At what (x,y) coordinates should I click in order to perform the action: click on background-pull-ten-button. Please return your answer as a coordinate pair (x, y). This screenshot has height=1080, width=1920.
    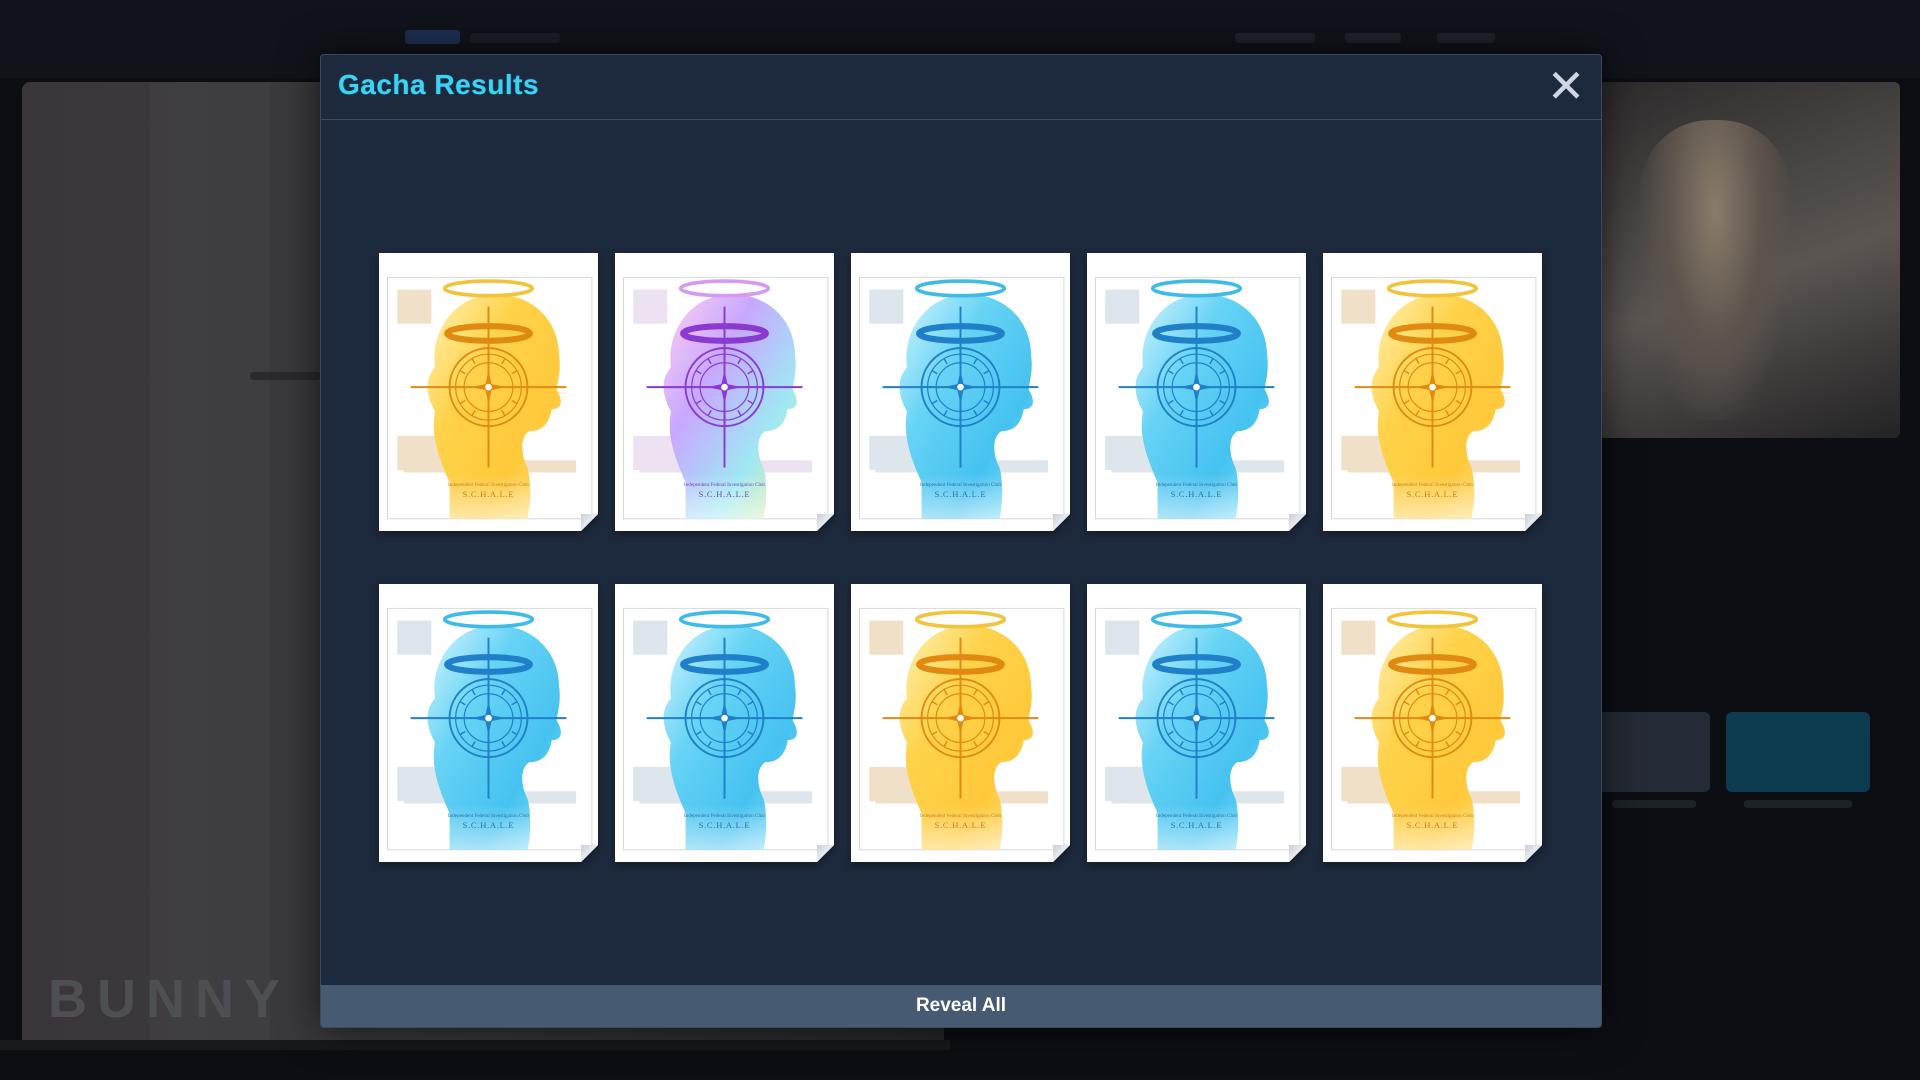
    Looking at the image, I should click on (1798, 752).